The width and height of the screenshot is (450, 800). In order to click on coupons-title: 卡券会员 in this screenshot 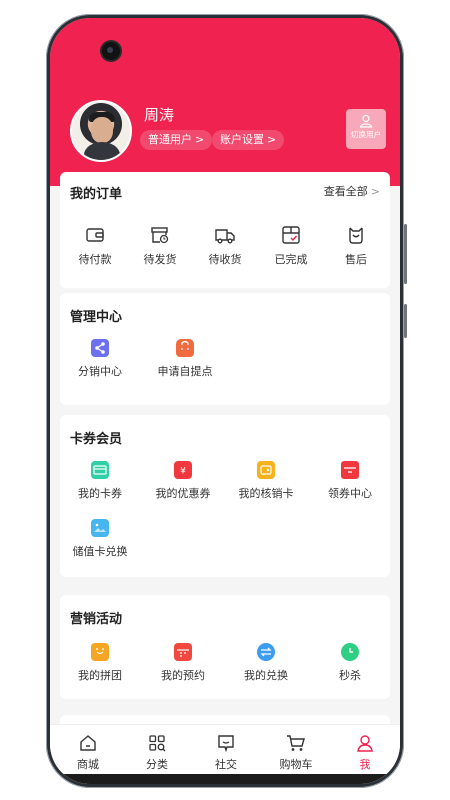, I will do `click(96, 439)`.